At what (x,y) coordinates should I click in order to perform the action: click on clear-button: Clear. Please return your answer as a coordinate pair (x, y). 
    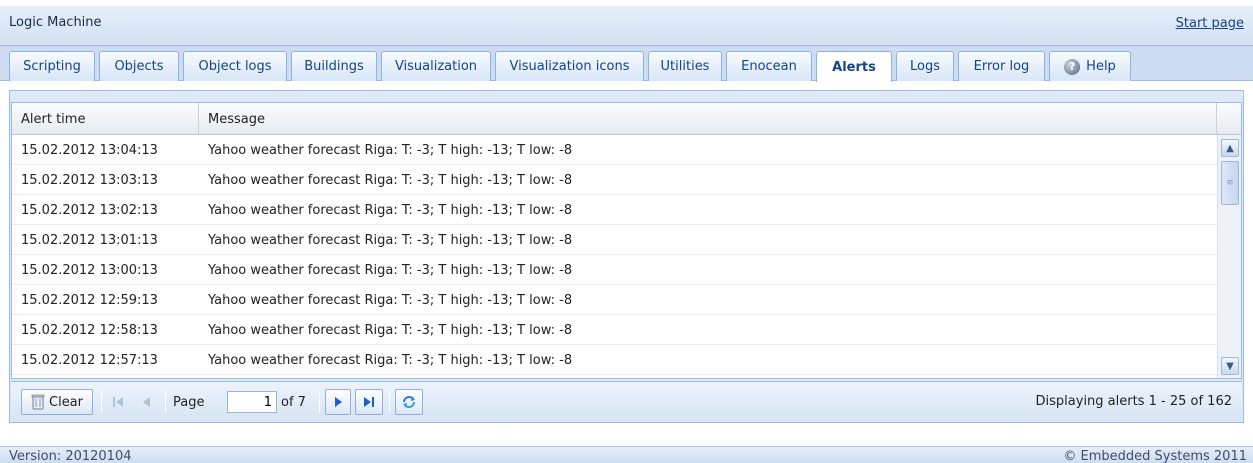
    Looking at the image, I should click on (57, 402).